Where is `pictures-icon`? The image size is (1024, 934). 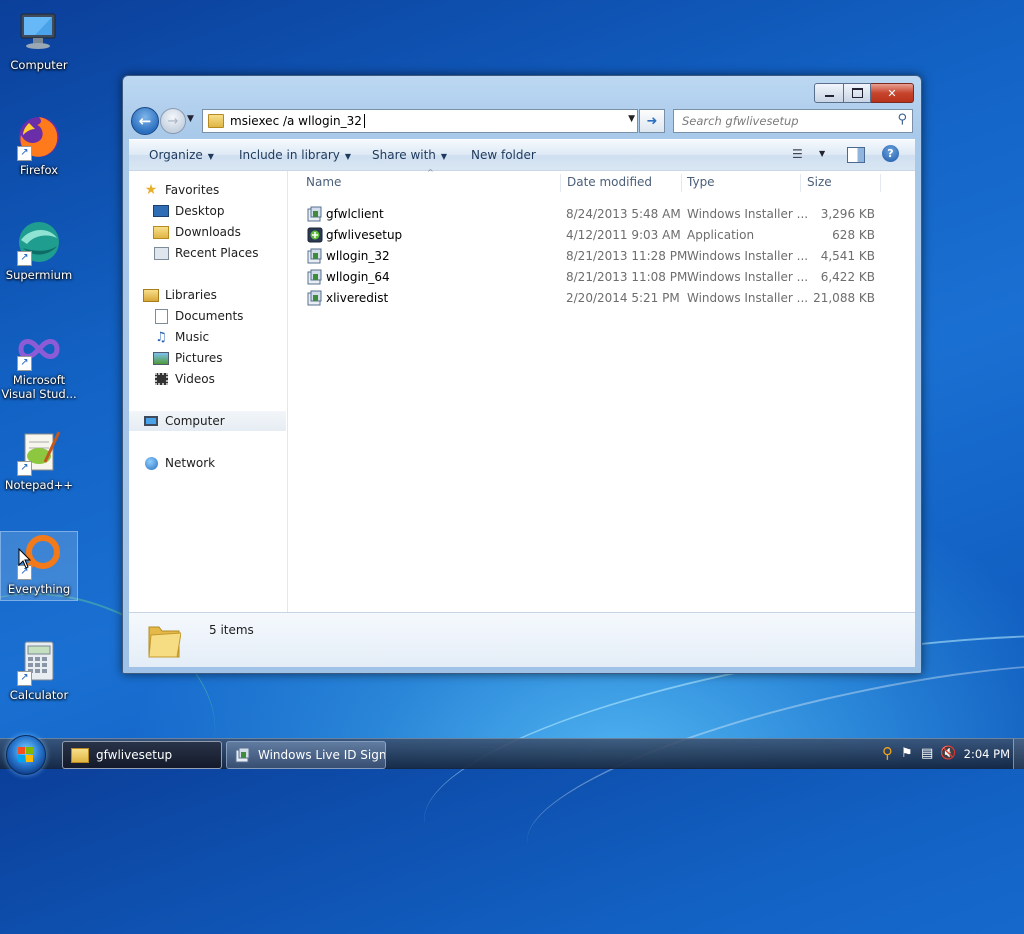
pictures-icon is located at coordinates (161, 358).